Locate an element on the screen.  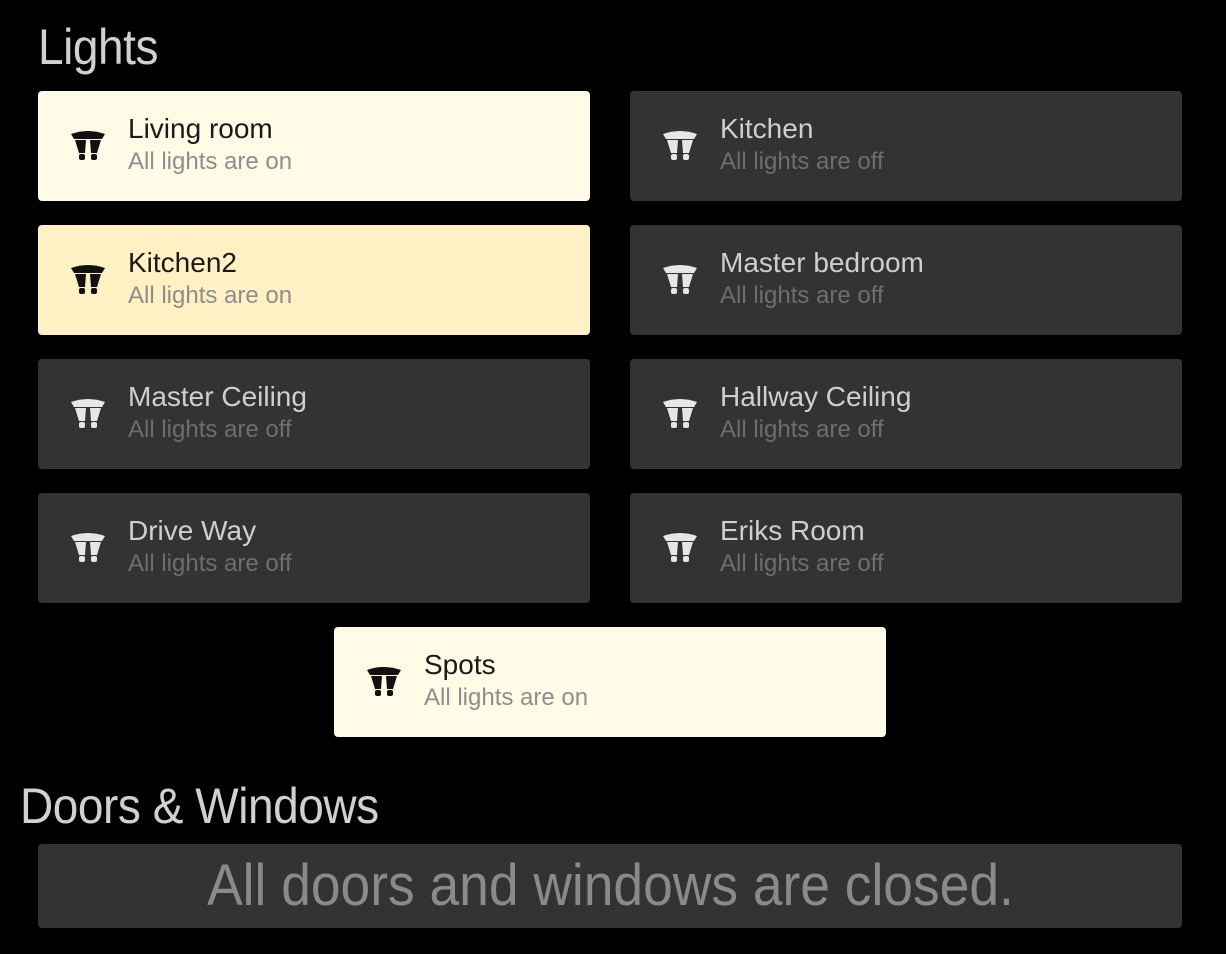
doors-windows-status-banner: All doors and windows are closed. is located at coordinates (610, 886).